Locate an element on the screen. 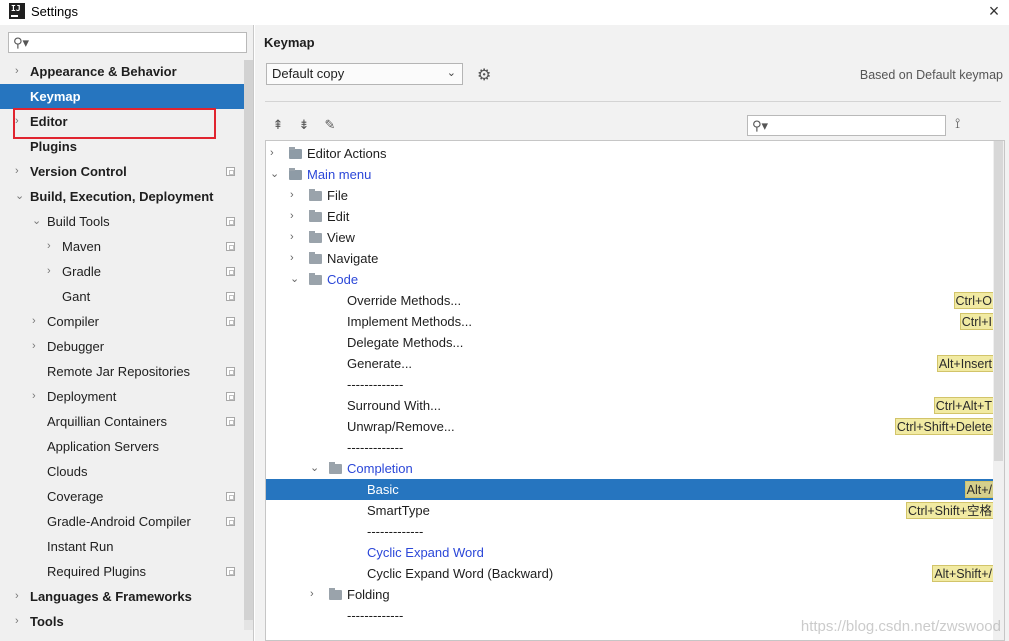 Image resolution: width=1009 pixels, height=641 pixels. action-tree-row: ⌄ Main menu is located at coordinates (630, 174).